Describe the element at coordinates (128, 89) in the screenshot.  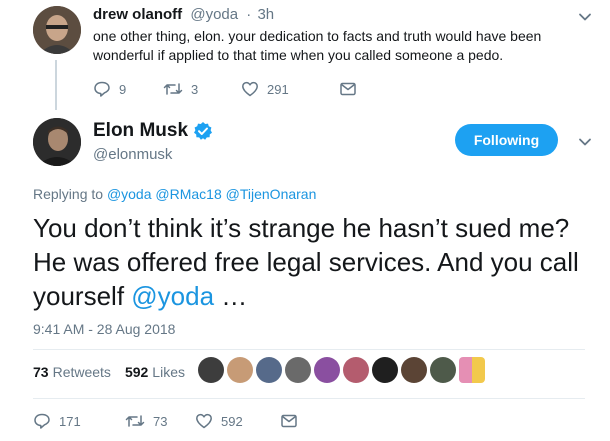
I see `reply-button: 9` at that location.